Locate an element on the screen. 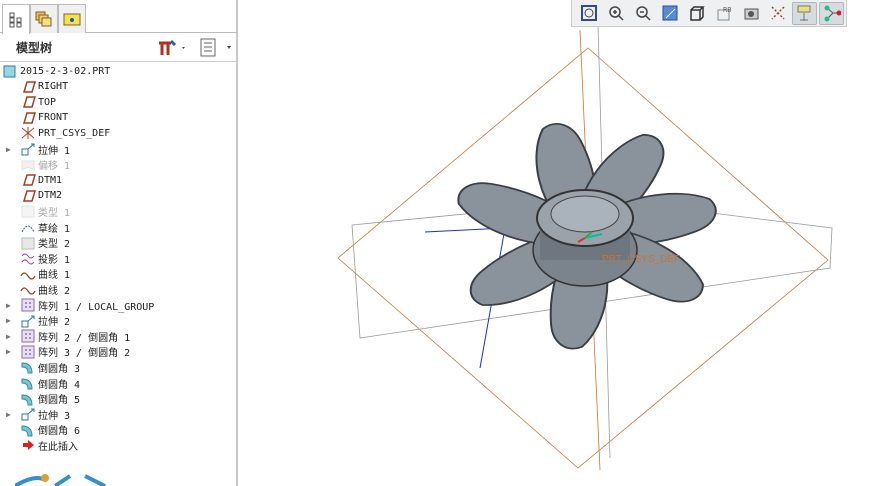 The width and height of the screenshot is (884, 486). zoom-in-icon is located at coordinates (616, 13).